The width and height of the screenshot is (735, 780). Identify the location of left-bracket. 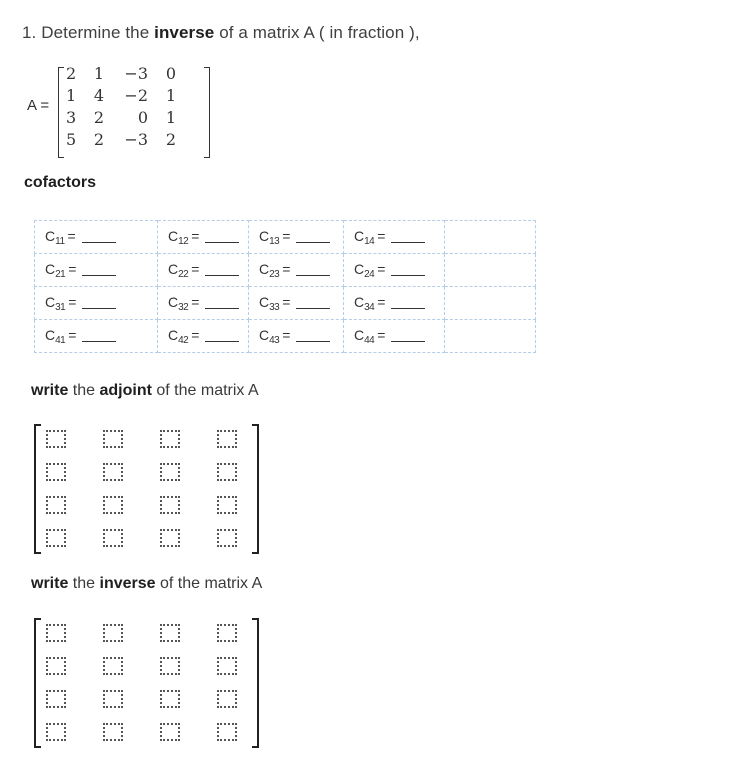
(61, 112).